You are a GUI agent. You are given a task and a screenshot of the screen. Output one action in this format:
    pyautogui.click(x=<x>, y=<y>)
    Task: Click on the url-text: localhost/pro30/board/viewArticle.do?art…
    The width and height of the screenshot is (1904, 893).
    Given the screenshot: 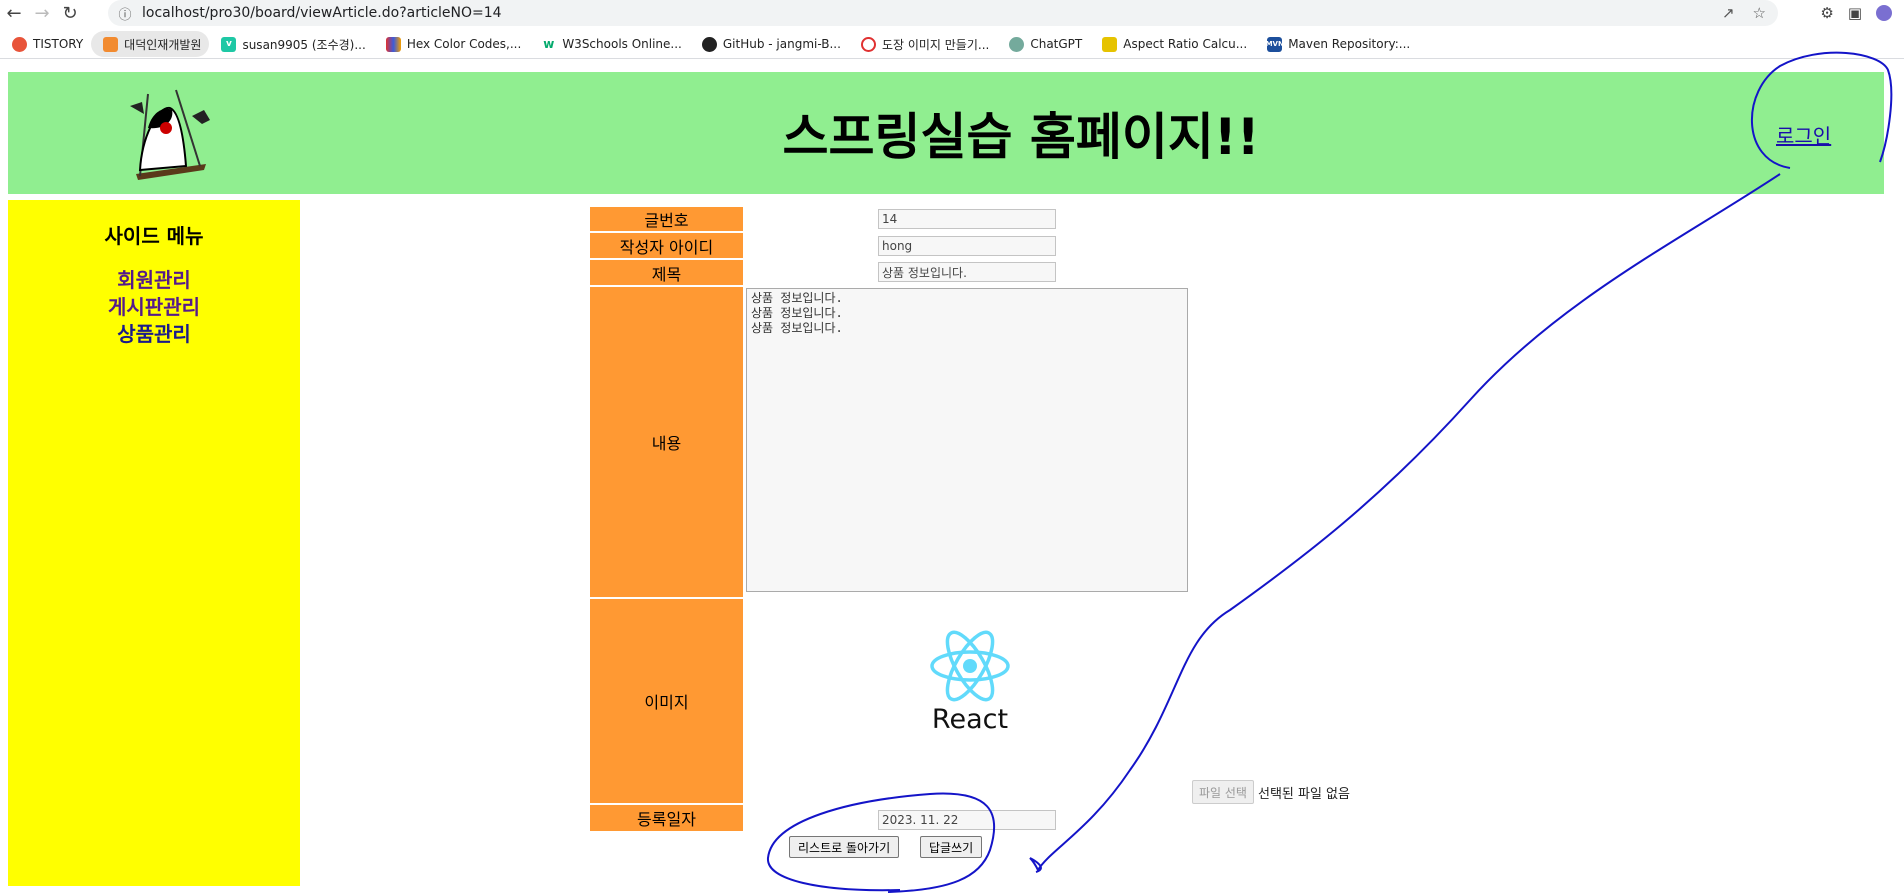 What is the action you would take?
    pyautogui.click(x=322, y=13)
    